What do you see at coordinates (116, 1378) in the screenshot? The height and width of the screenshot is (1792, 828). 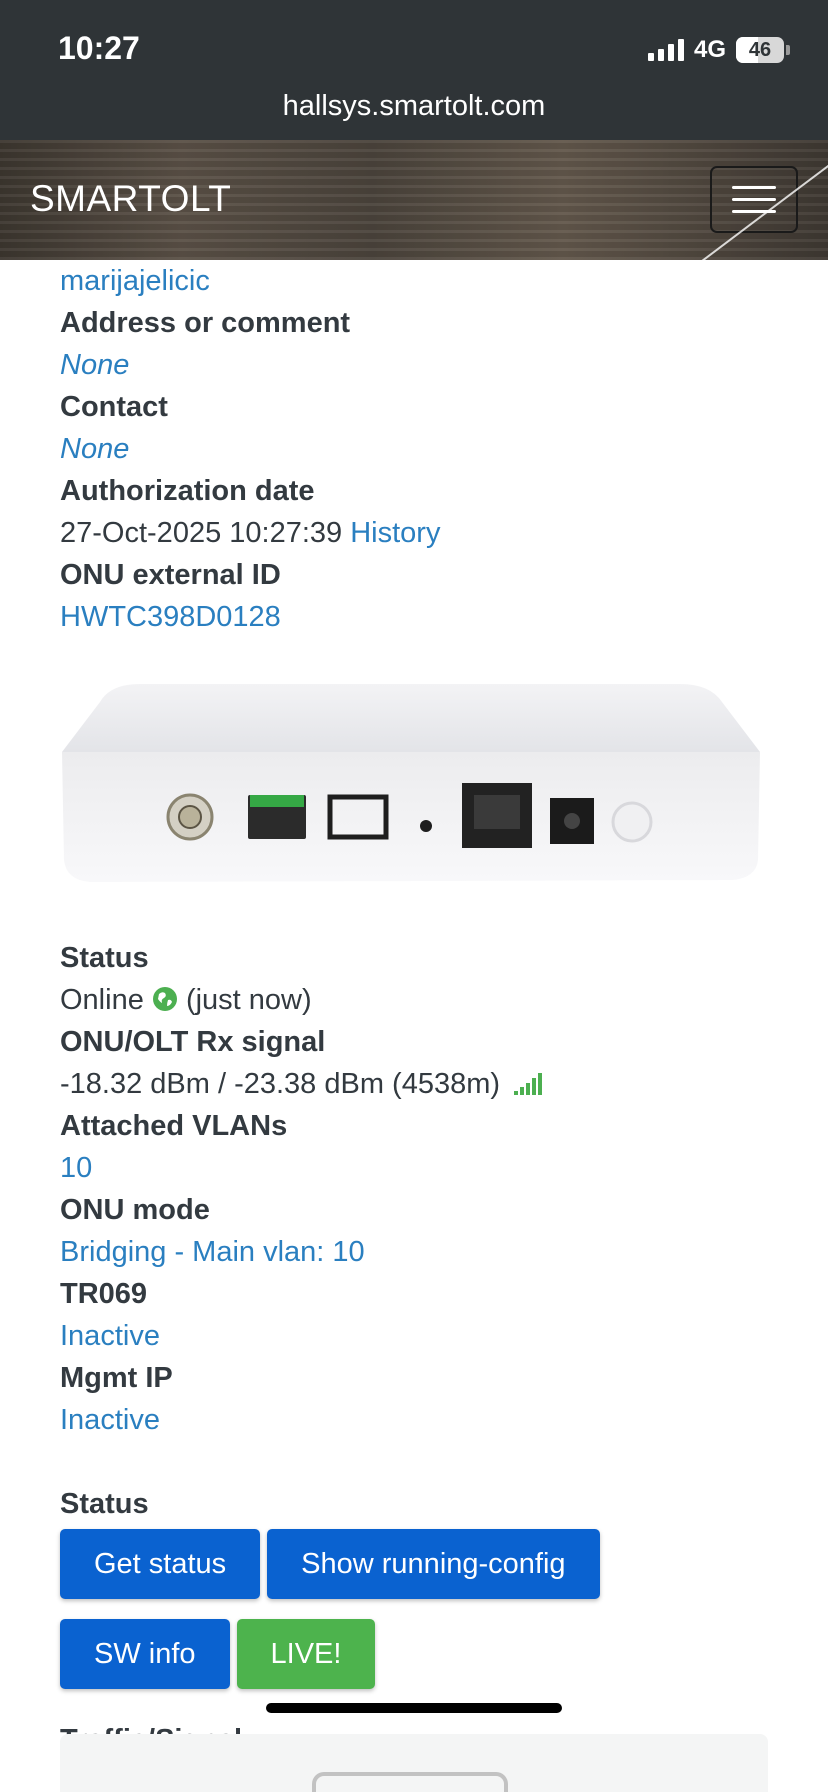 I see `mgmt-ip-label: Mgmt IP` at bounding box center [116, 1378].